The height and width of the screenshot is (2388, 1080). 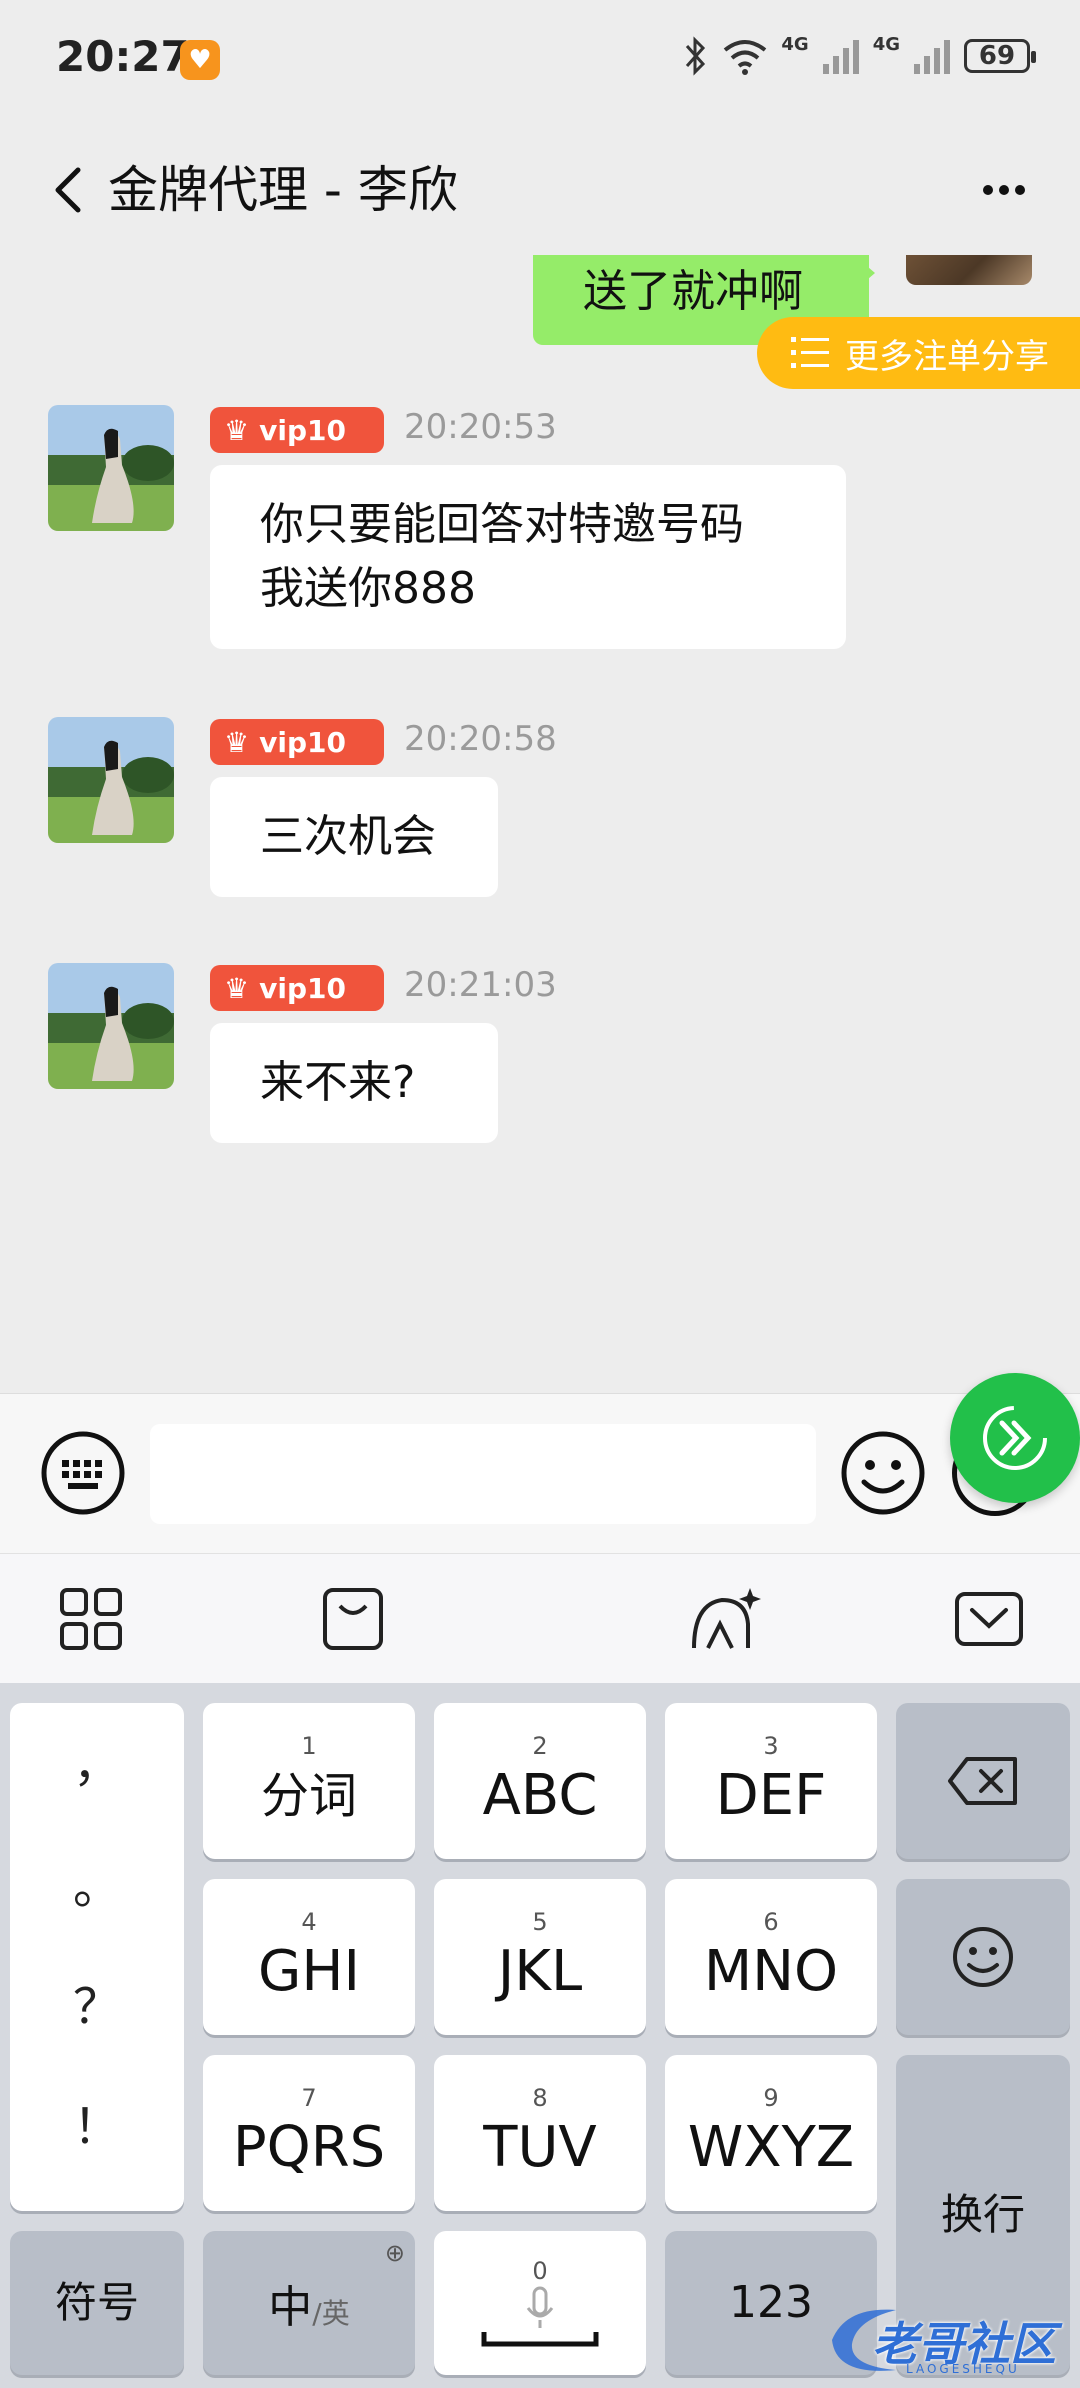 I want to click on message-bubble: 你只要能回答对特邀号码 我送你888, so click(x=528, y=557).